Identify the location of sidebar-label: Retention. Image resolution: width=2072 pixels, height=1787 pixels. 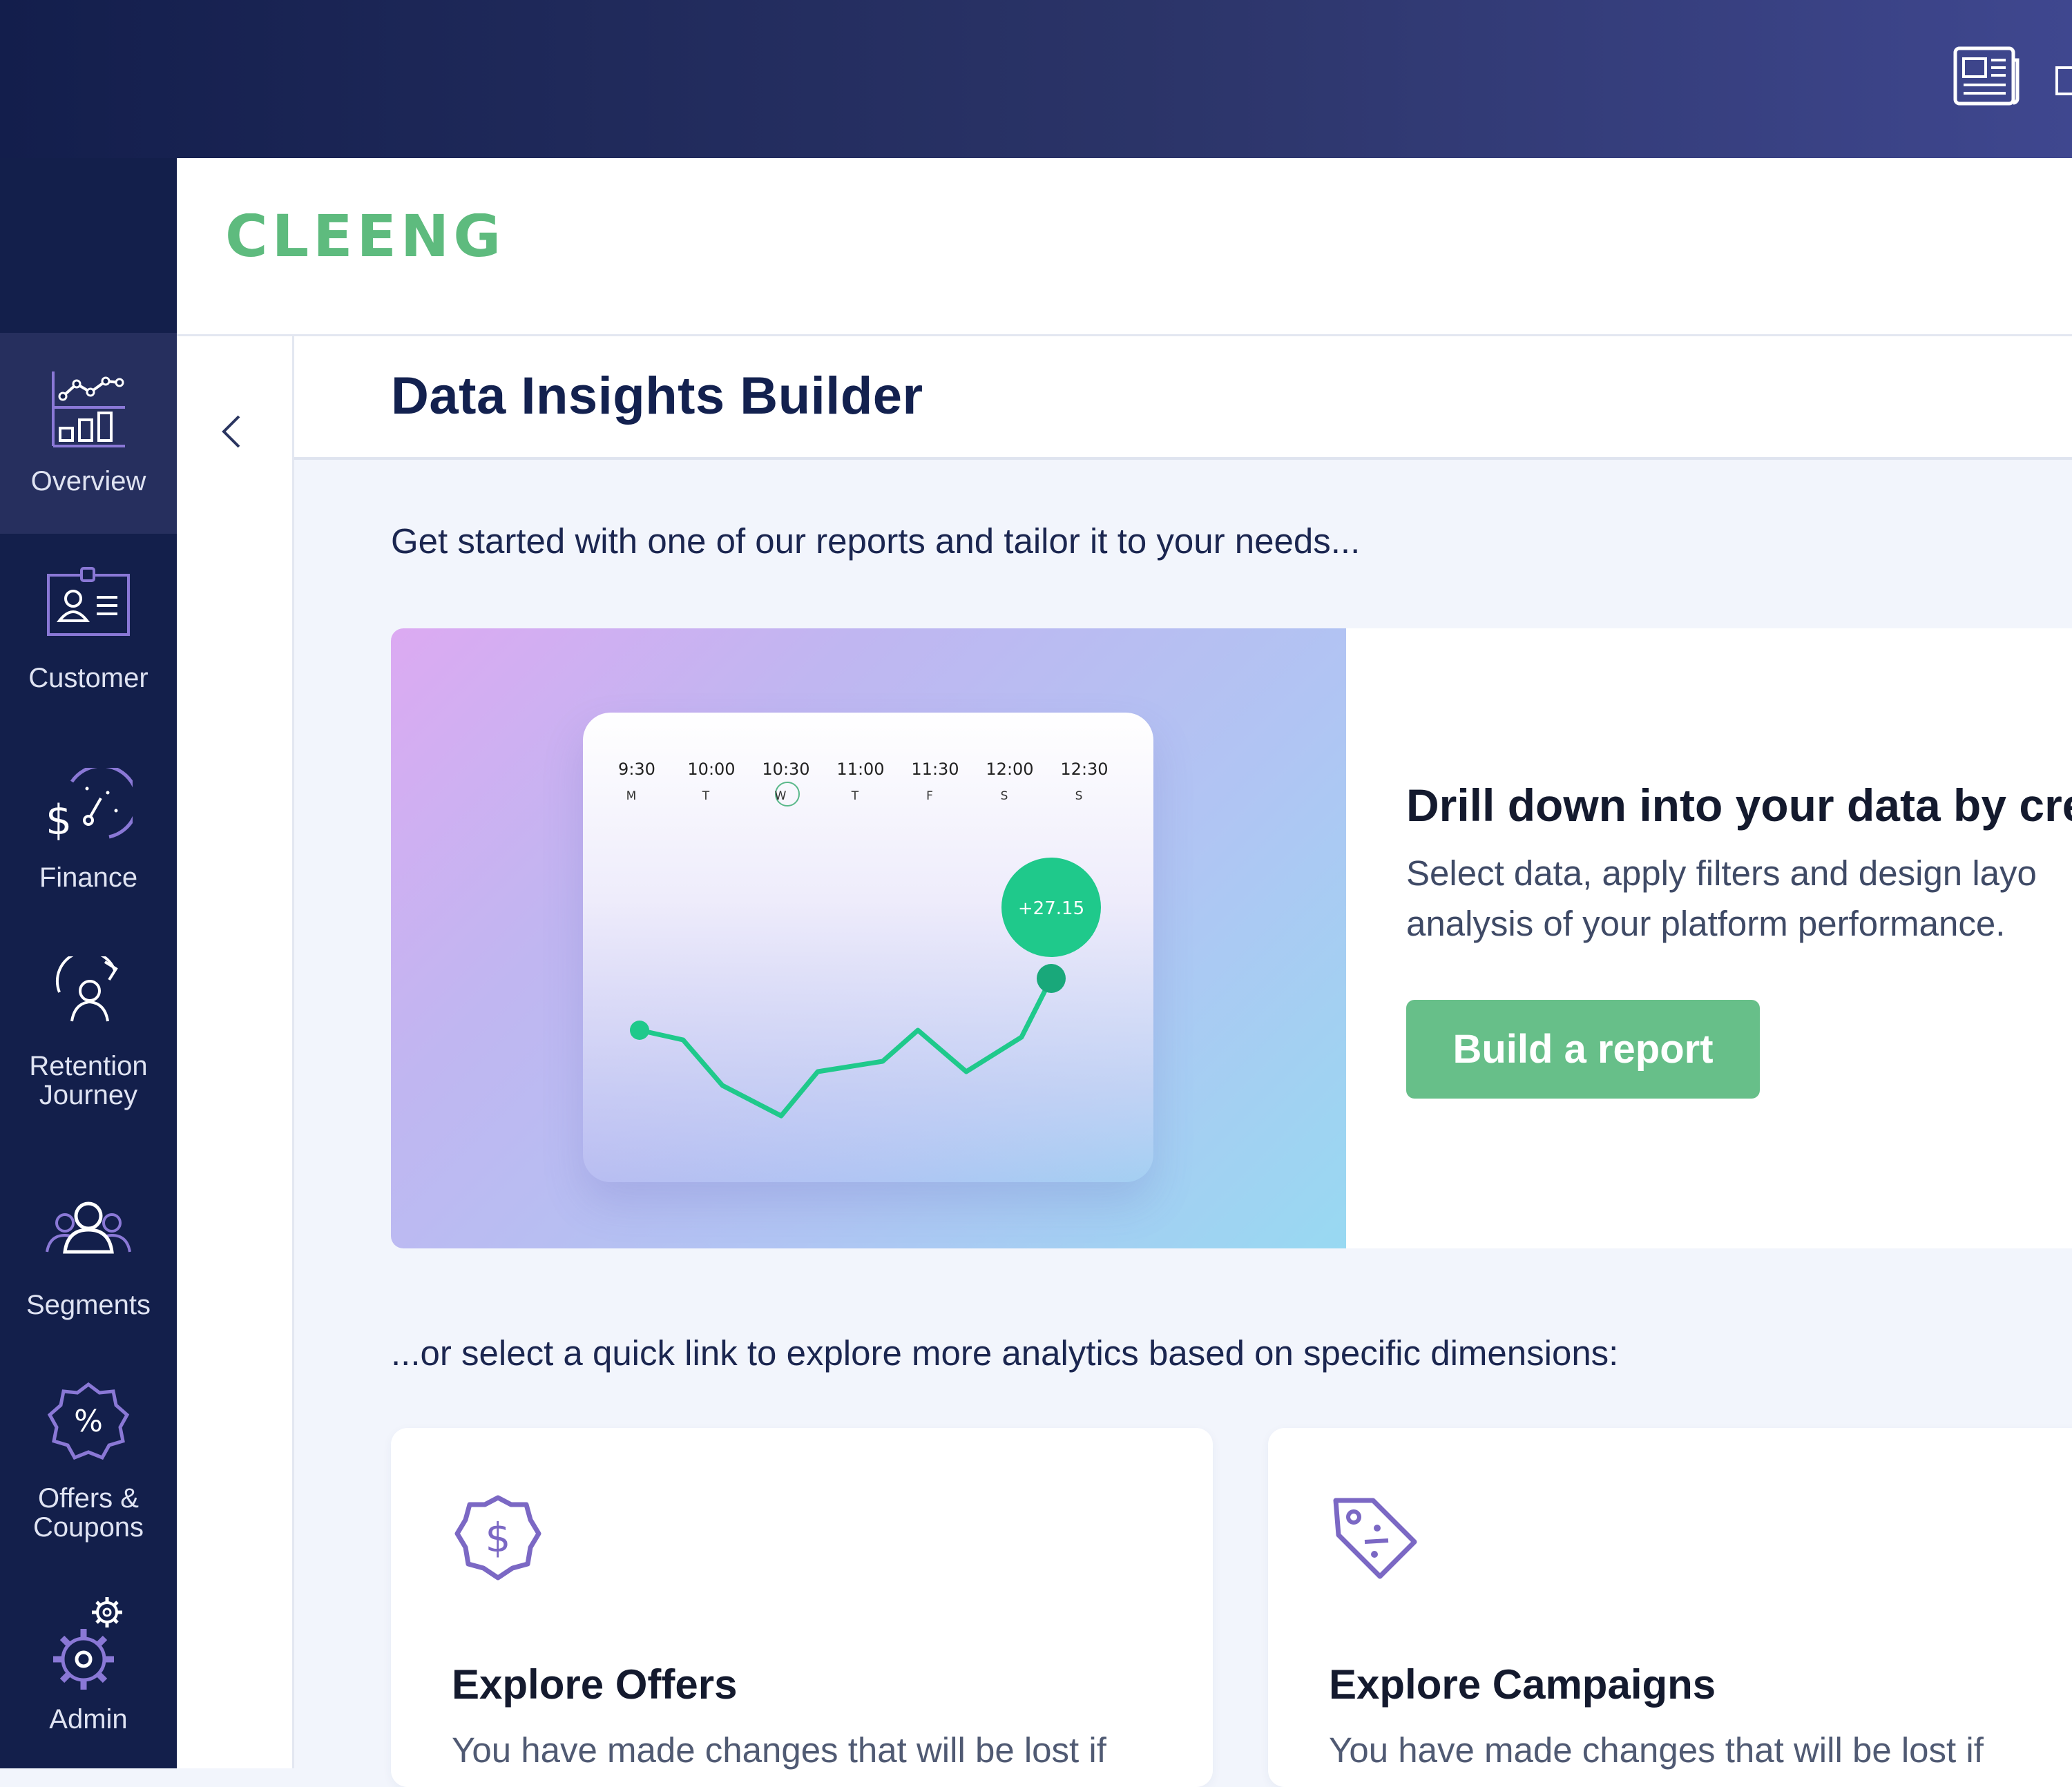
(88, 1066).